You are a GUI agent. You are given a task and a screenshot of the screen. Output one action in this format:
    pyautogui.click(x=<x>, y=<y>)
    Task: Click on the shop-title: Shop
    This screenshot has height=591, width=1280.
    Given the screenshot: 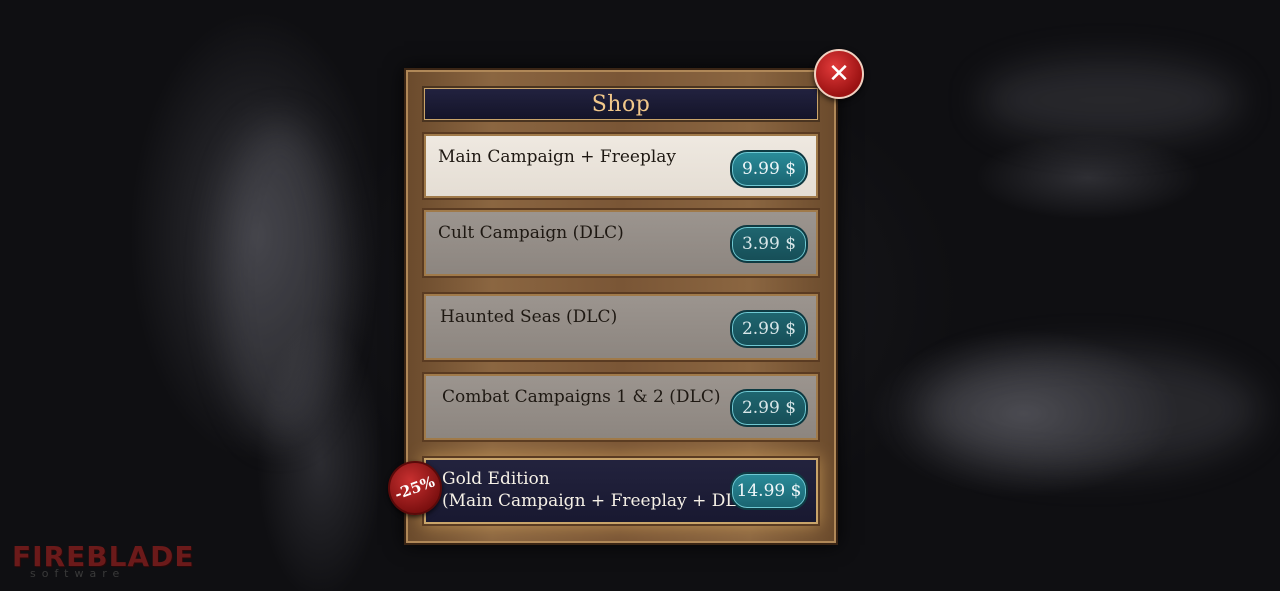 What is the action you would take?
    pyautogui.click(x=621, y=104)
    